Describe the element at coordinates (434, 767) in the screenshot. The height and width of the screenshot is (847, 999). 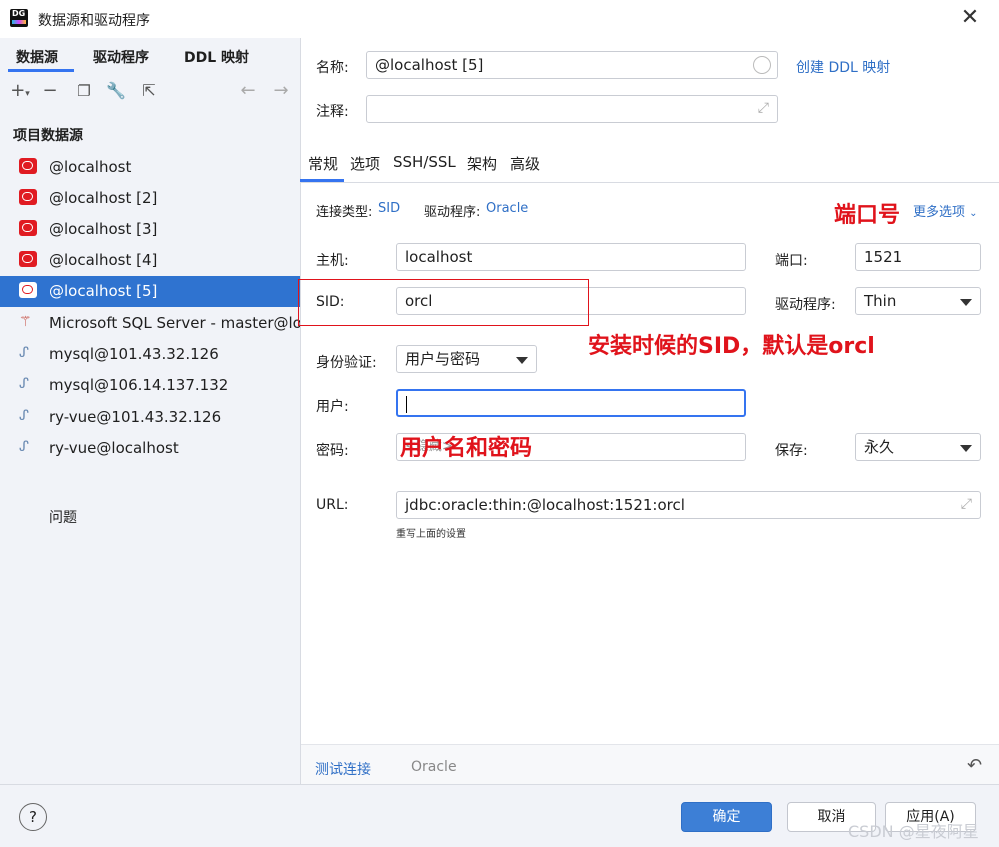
I see `driver-name: Oracle` at that location.